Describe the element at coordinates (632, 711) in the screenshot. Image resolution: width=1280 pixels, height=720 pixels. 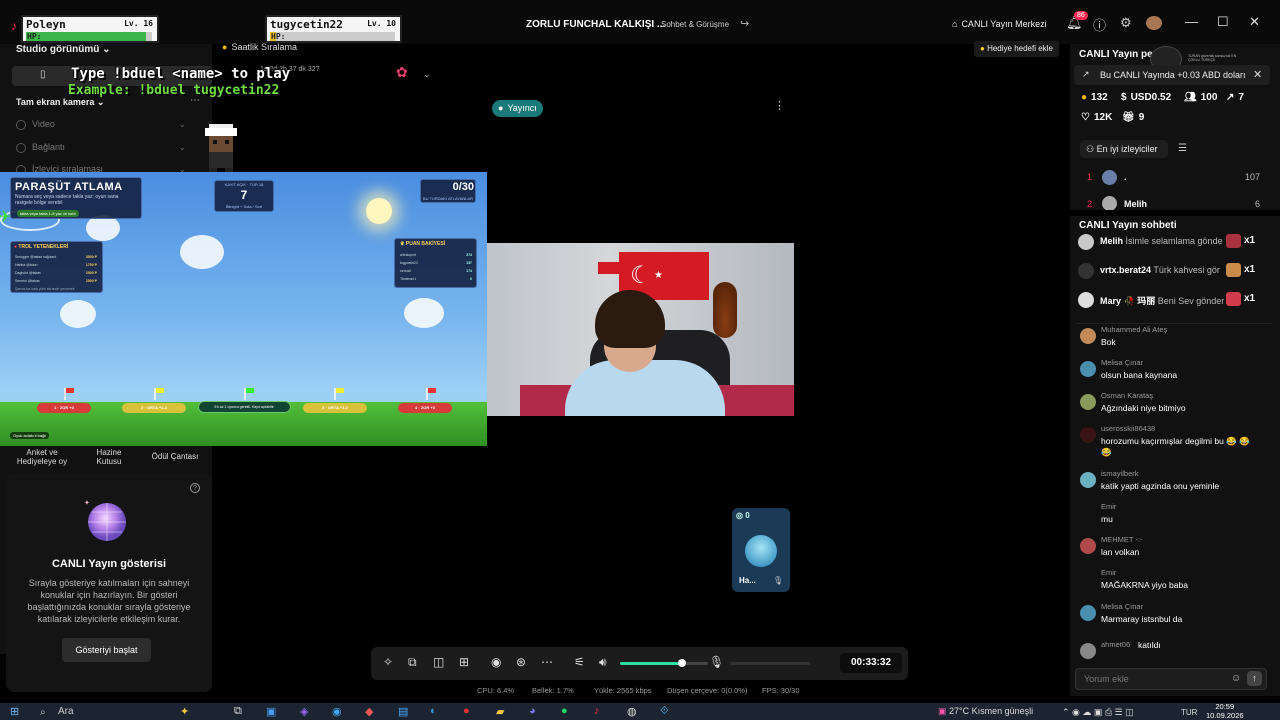
I see `app-icon: ◍` at that location.